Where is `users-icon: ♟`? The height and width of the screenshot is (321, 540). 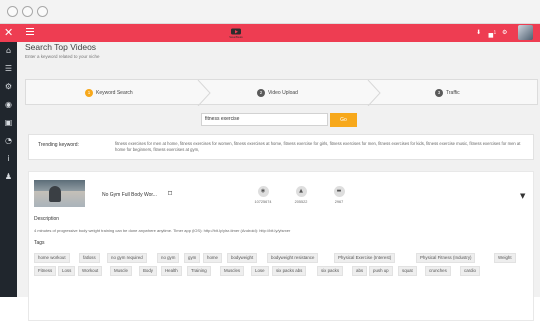 users-icon: ♟ is located at coordinates (8, 176).